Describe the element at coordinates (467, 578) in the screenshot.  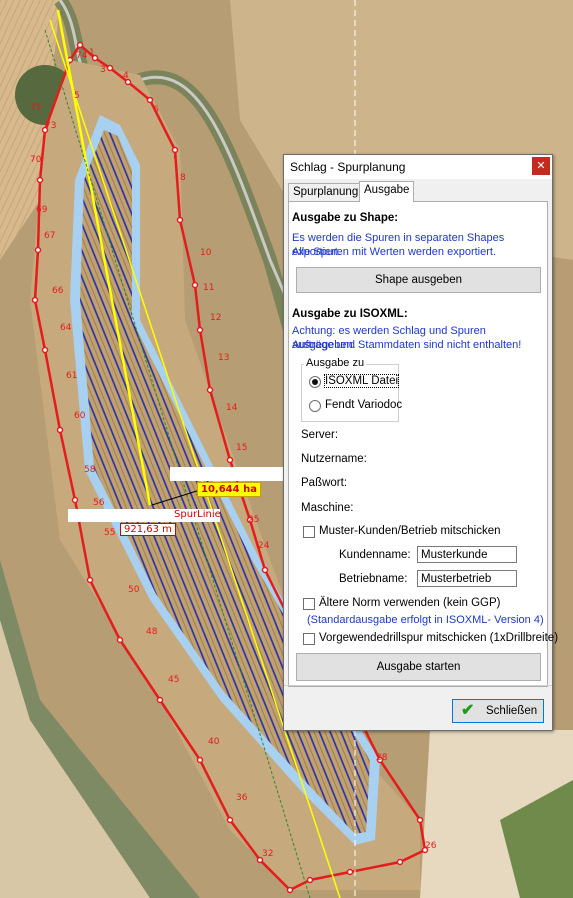
I see `farm-name-input: Musterbetrieb` at that location.